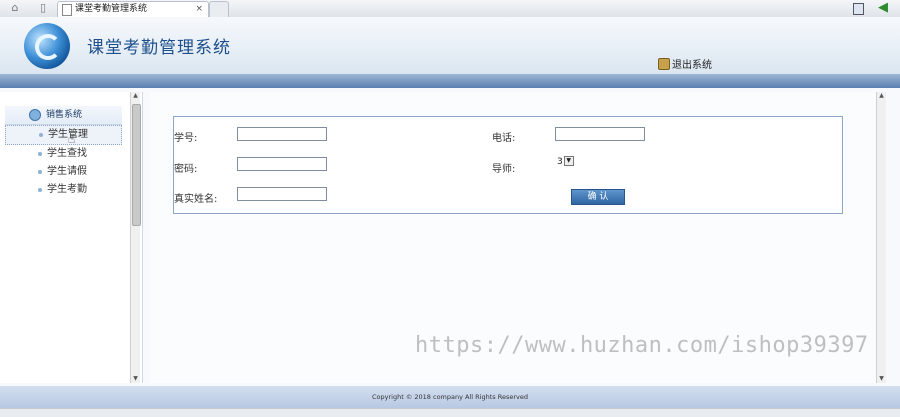 This screenshot has height=417, width=900. Describe the element at coordinates (450, 81) in the screenshot. I see `header-band` at that location.